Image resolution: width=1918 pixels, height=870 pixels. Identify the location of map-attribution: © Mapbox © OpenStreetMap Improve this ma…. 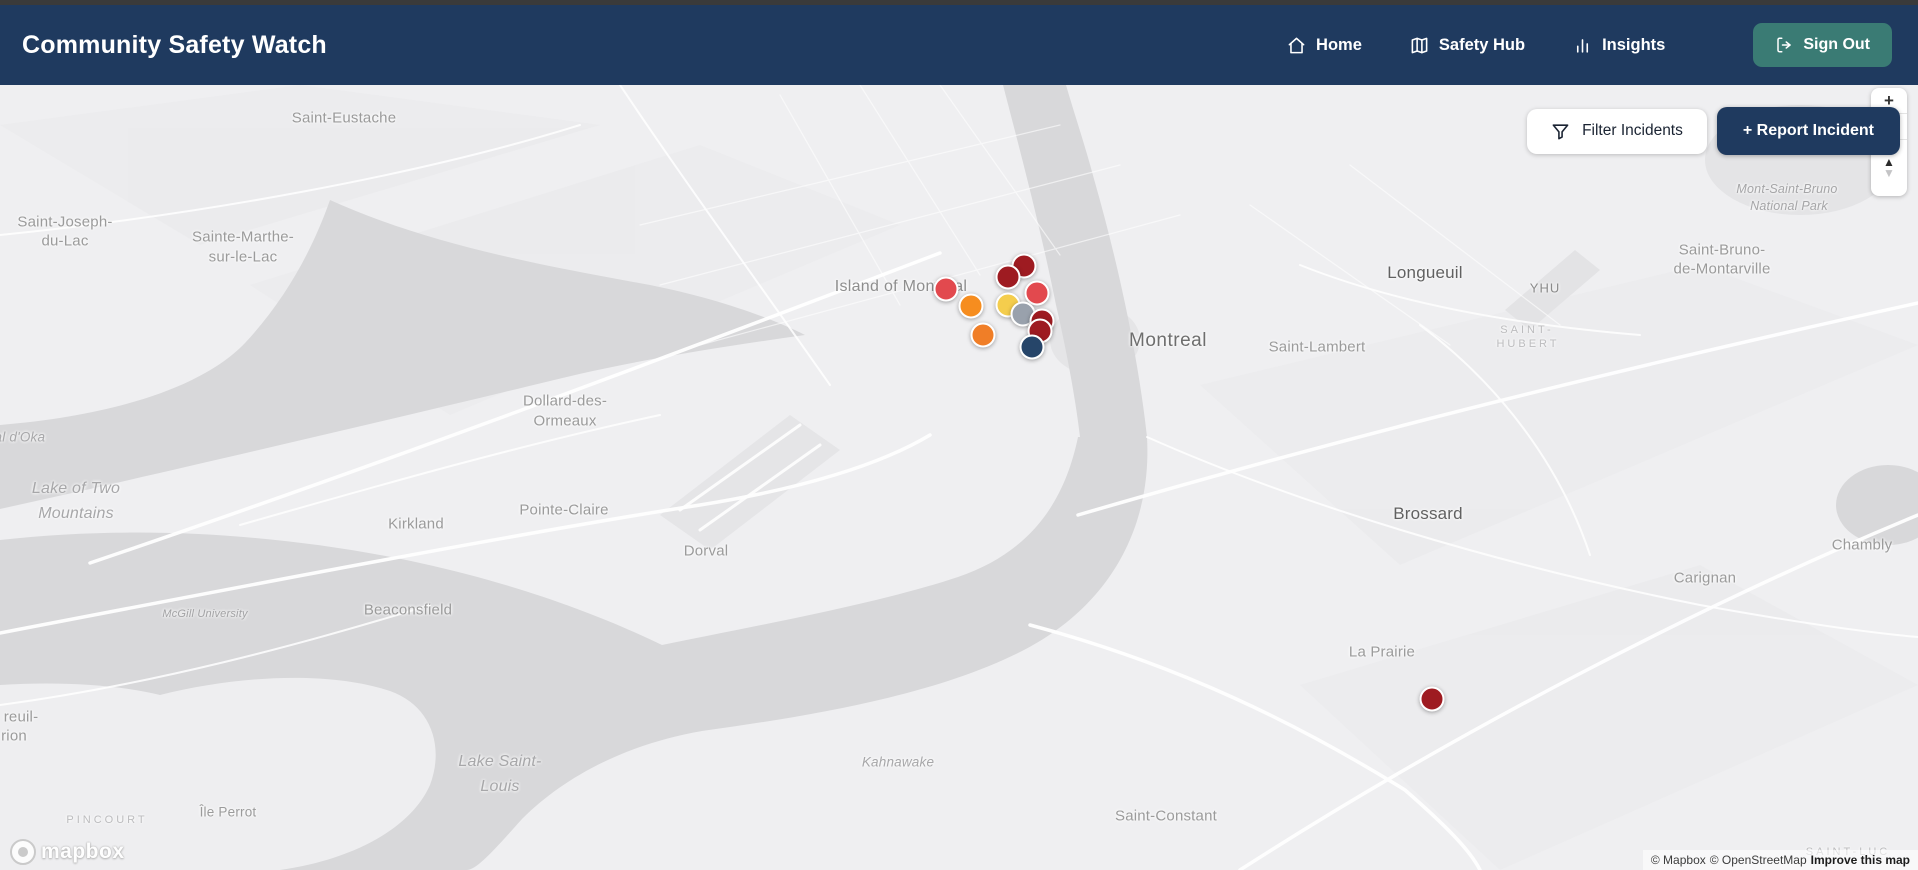
(1780, 860).